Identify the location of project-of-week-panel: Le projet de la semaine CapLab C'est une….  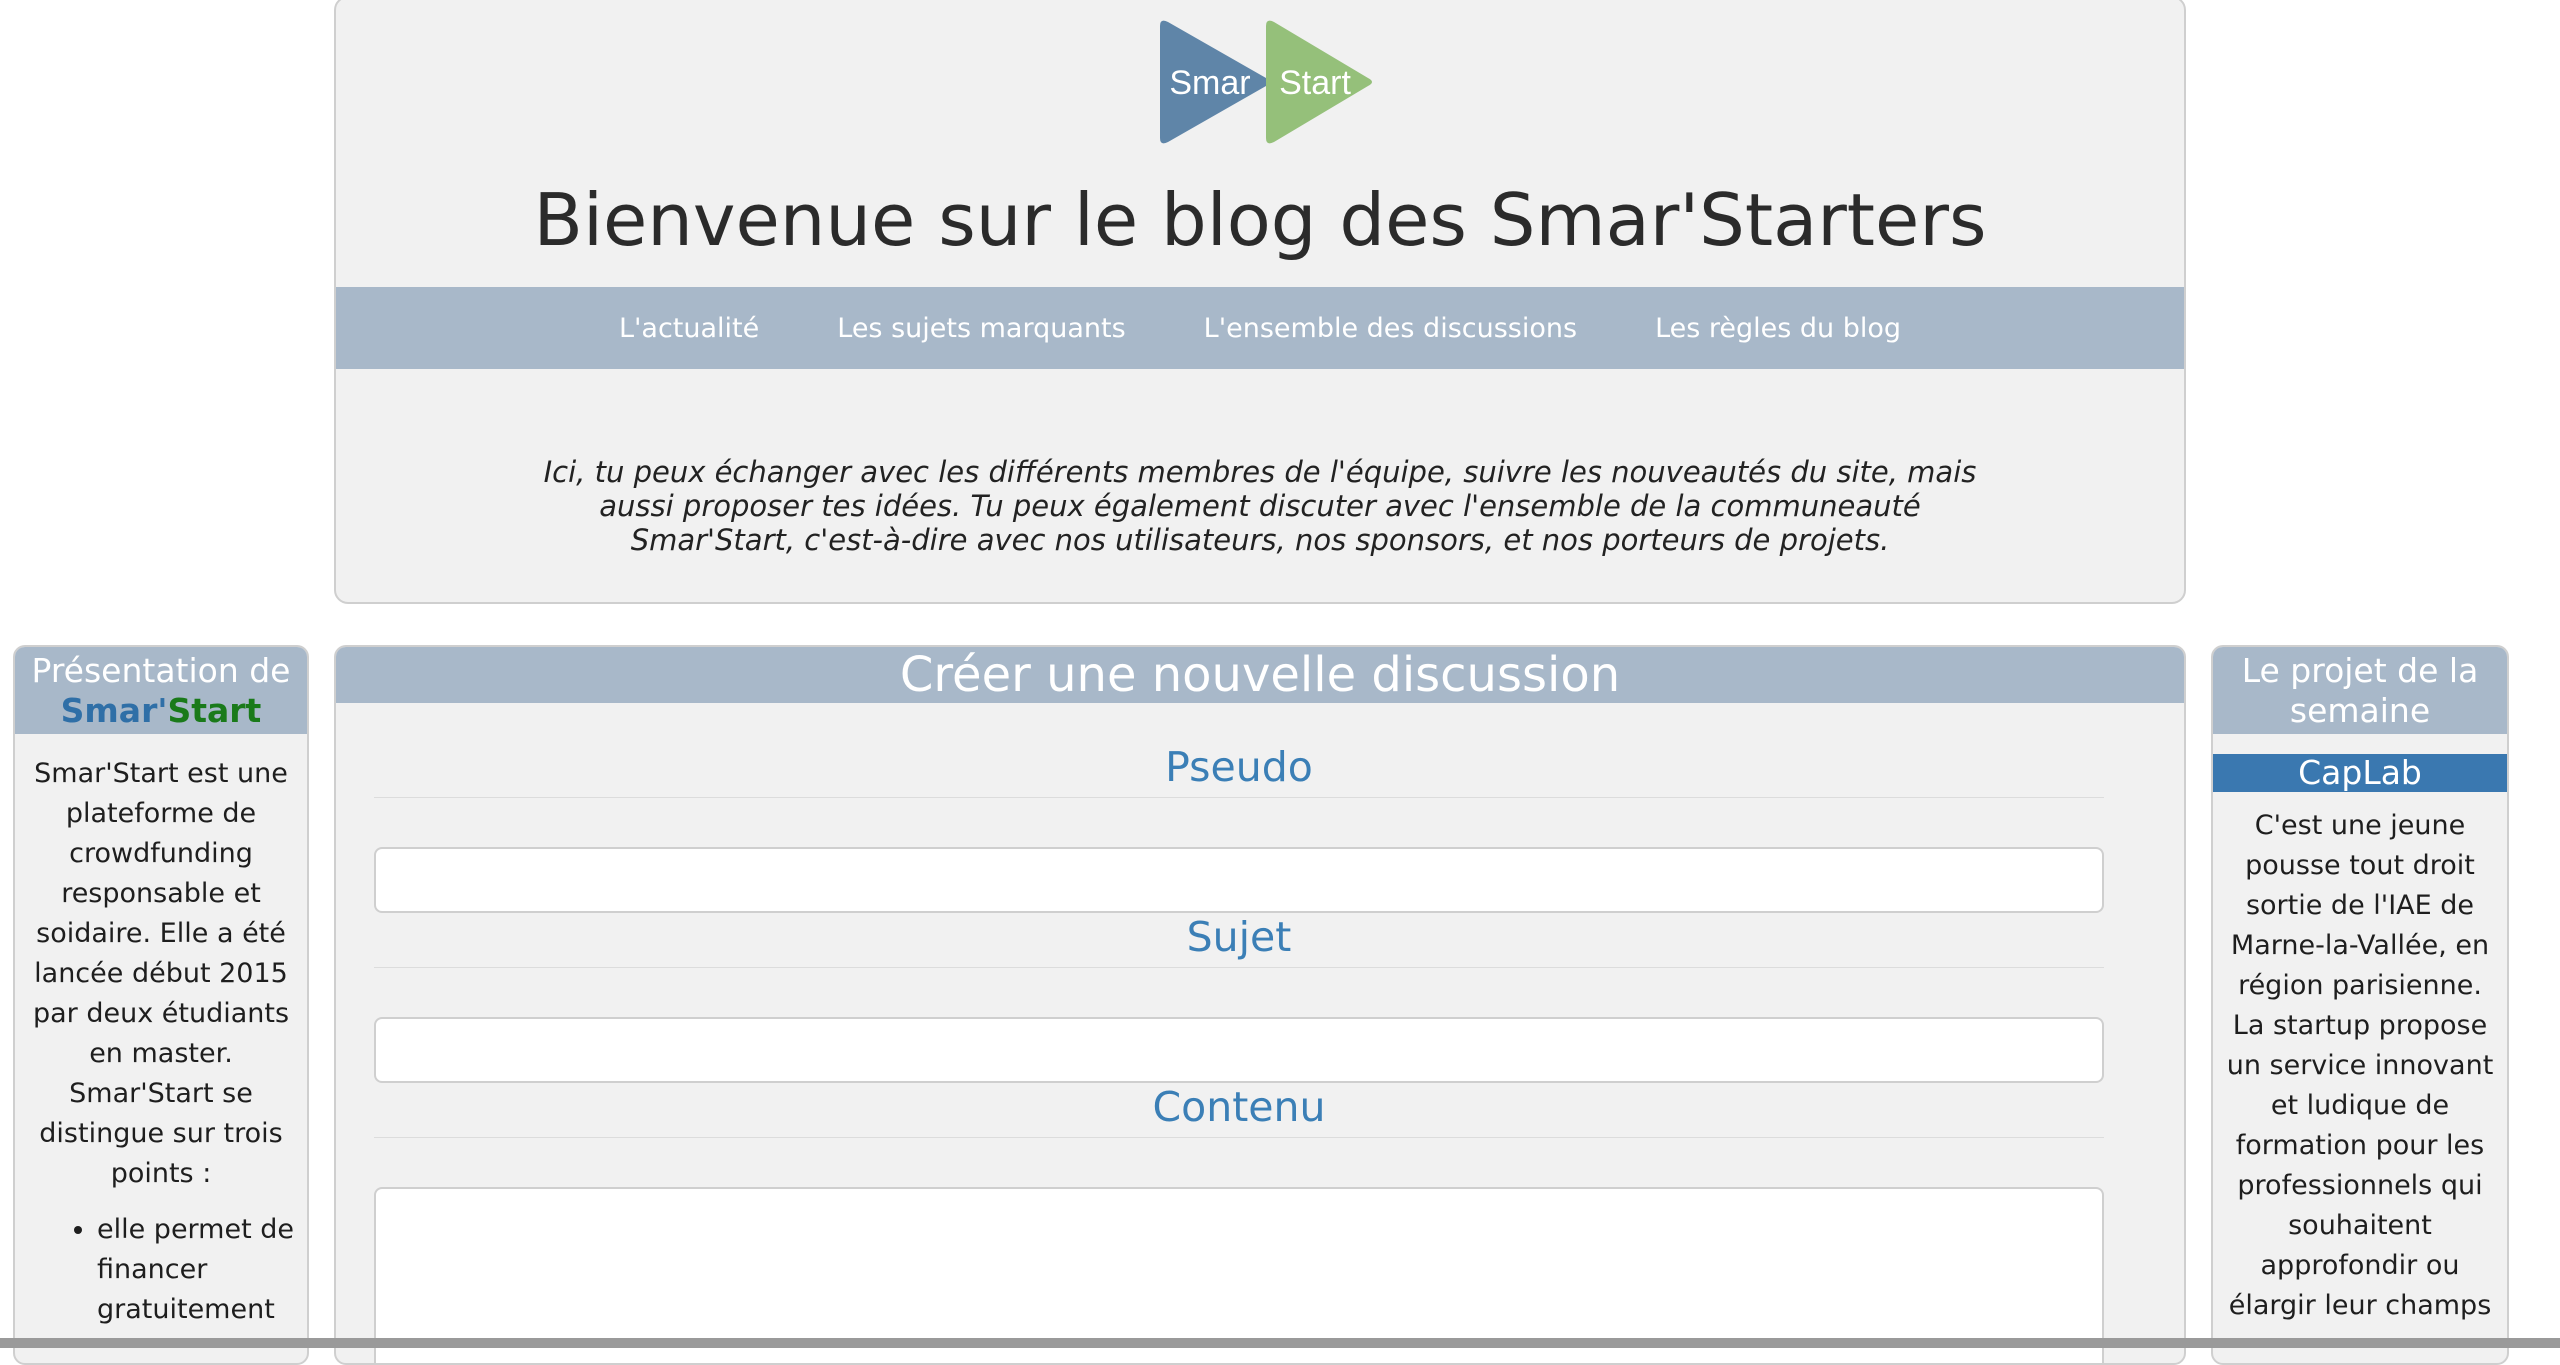
(2360, 1005).